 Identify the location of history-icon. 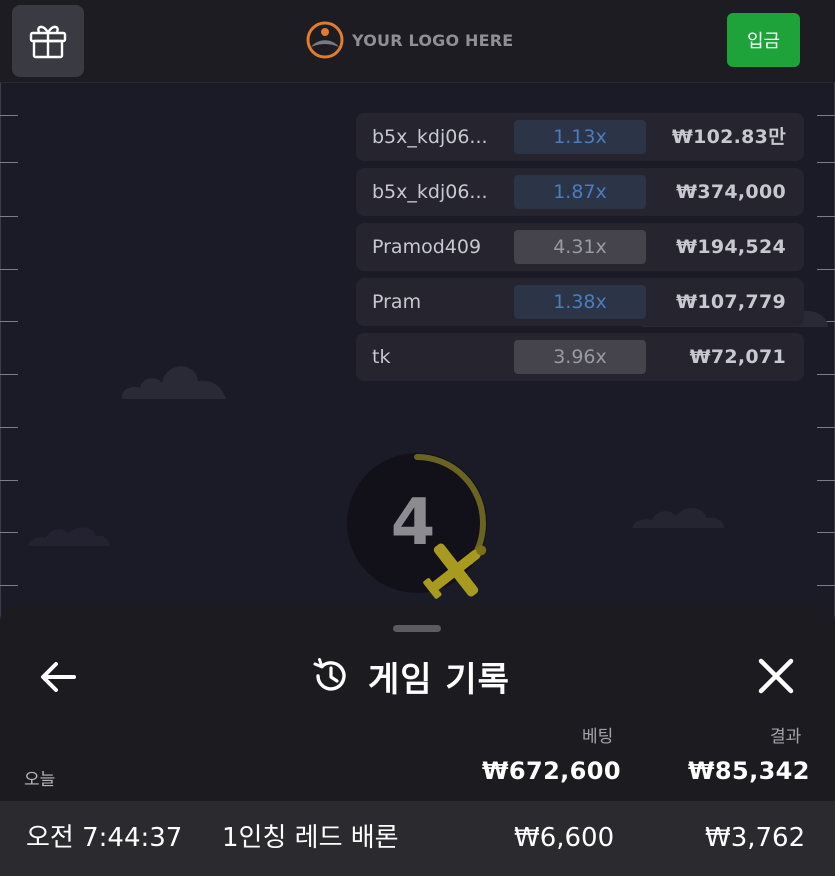
(329, 674).